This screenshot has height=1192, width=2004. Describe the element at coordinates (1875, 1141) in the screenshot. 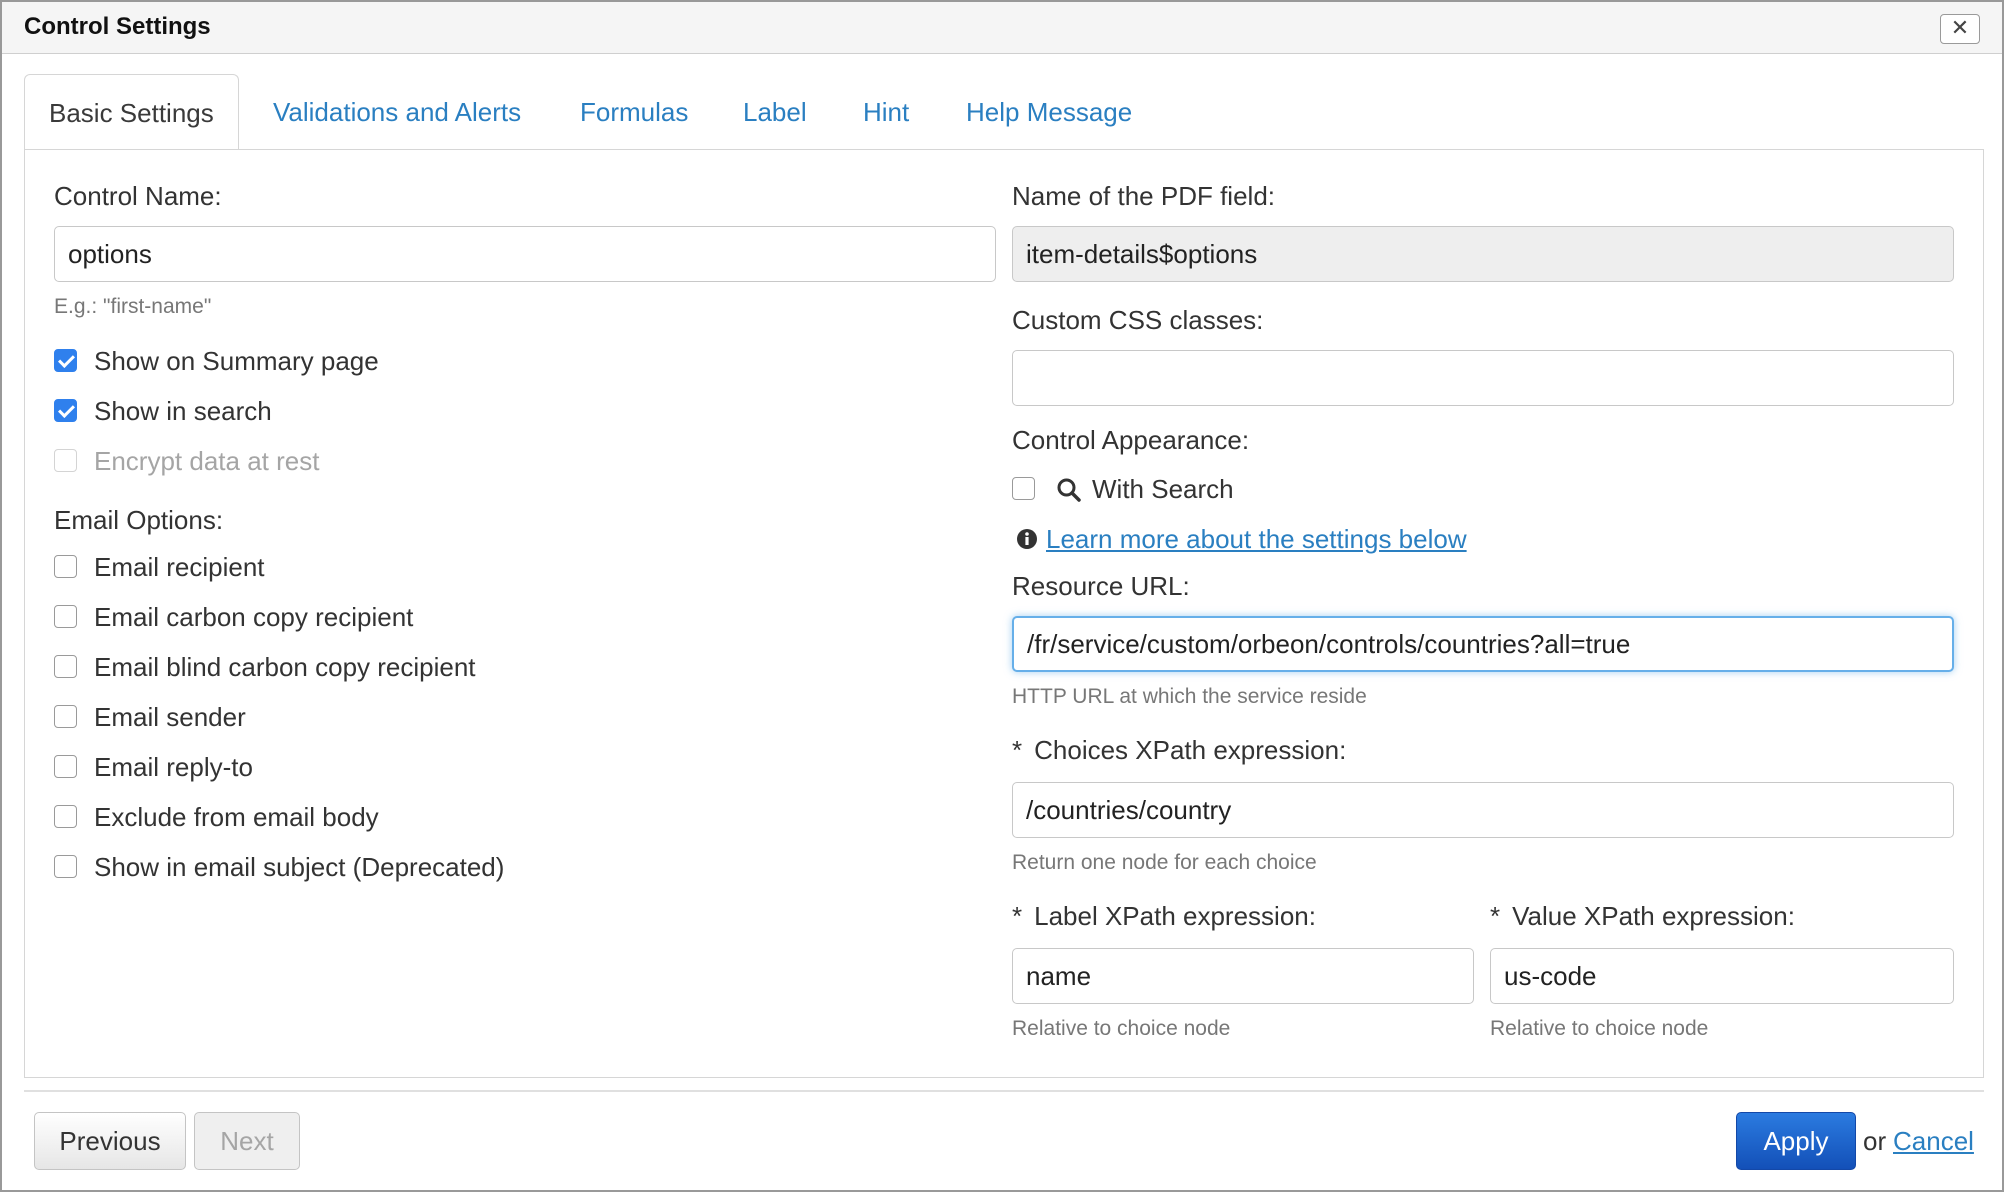

I see `footer-or-text: or` at that location.